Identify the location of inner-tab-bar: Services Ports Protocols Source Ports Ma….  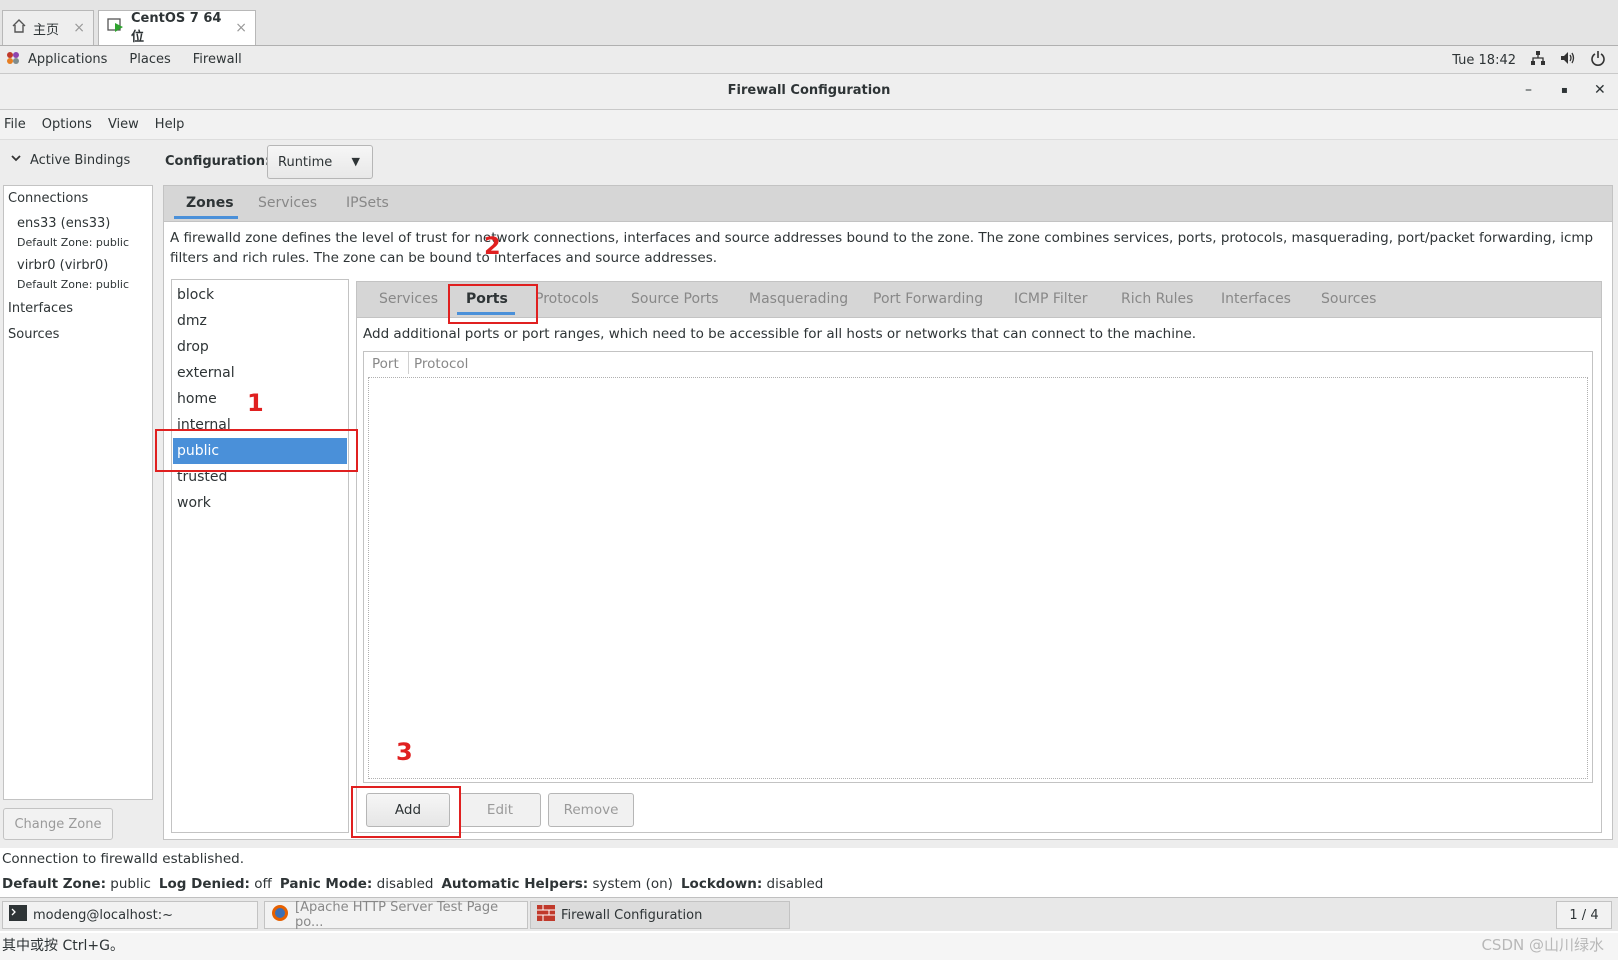
(979, 300).